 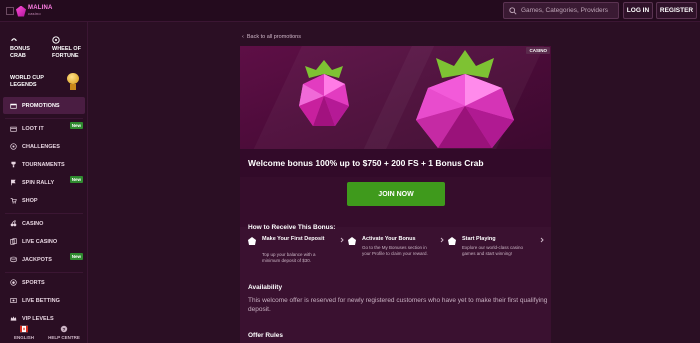 What do you see at coordinates (41, 146) in the screenshot?
I see `sidebar-item-label: CHALLENGES` at bounding box center [41, 146].